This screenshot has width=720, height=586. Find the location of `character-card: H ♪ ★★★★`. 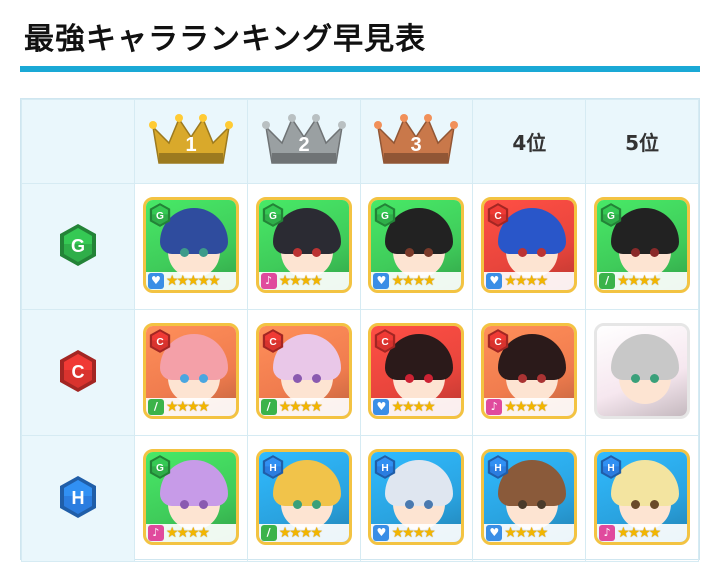

character-card: H ♪ ★★★★ is located at coordinates (642, 496).